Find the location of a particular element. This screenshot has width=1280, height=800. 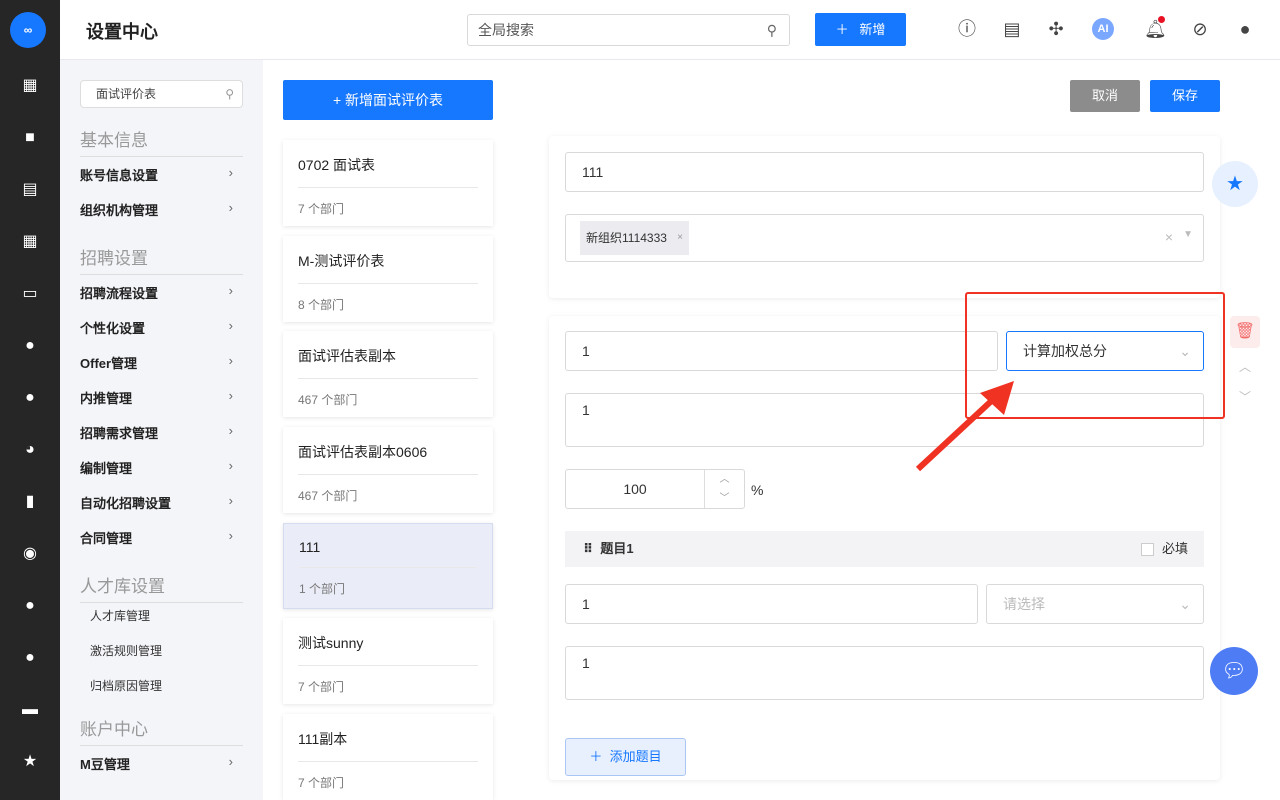

help-icon: ⓘ is located at coordinates (967, 29).